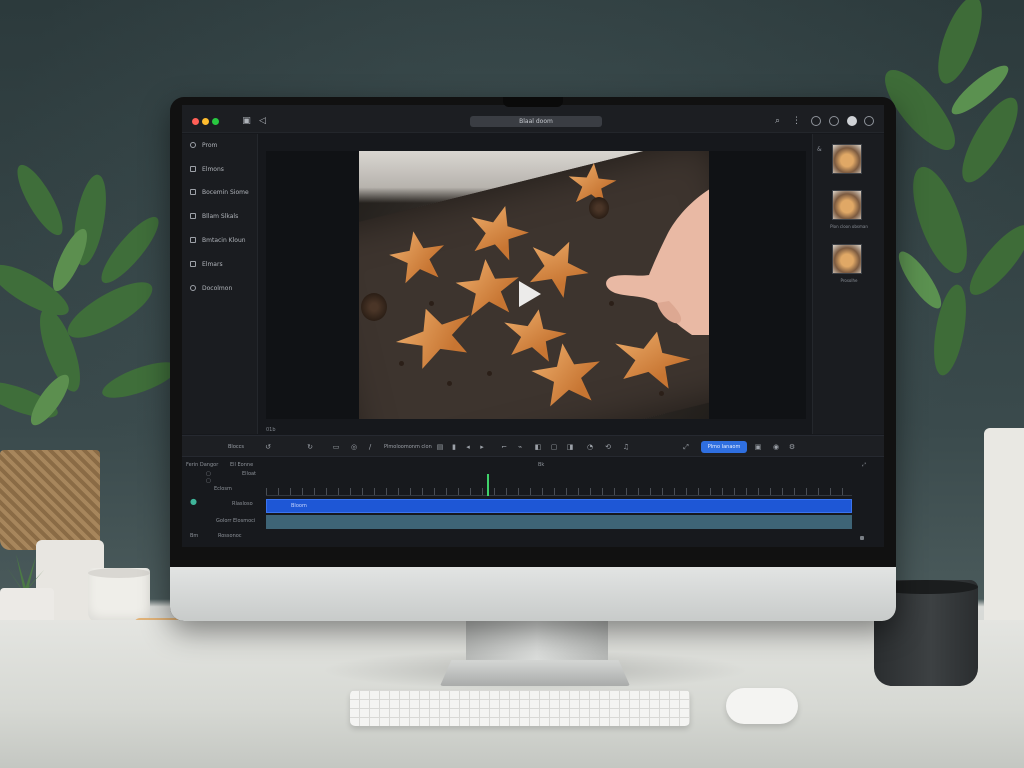 The width and height of the screenshot is (1024, 768). What do you see at coordinates (626, 447) in the screenshot?
I see `audio-icon: ♫` at bounding box center [626, 447].